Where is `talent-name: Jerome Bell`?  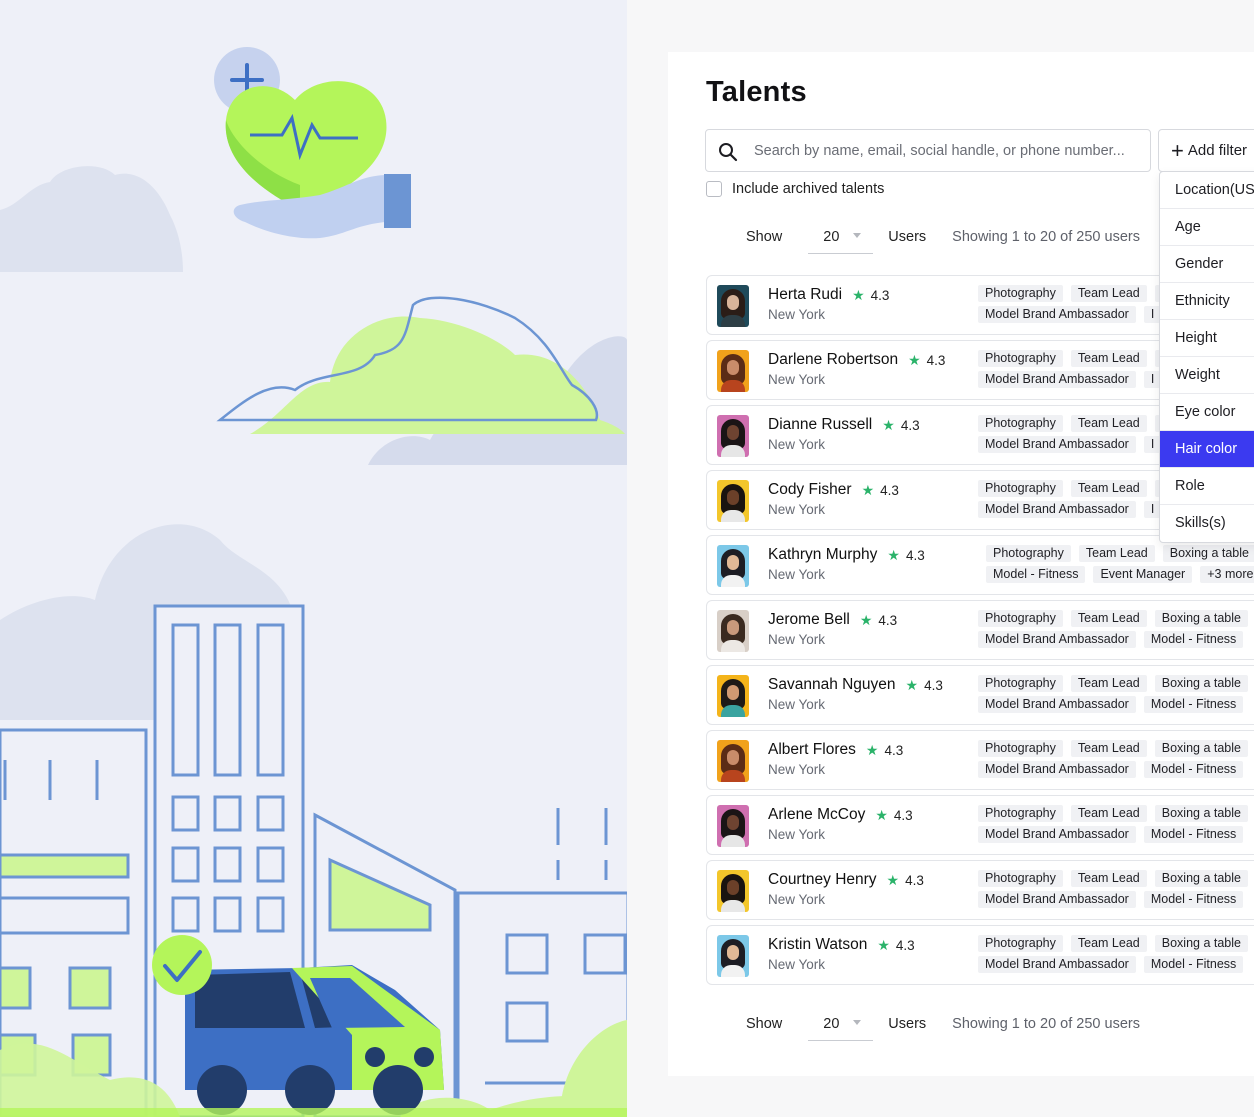
talent-name: Jerome Bell is located at coordinates (809, 620).